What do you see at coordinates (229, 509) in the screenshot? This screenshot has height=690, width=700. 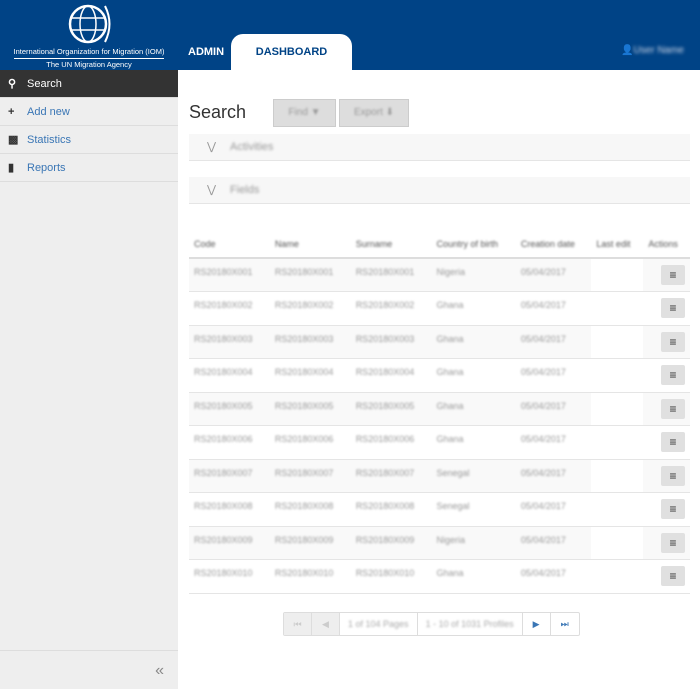 I see `table-cell: RS20180X008` at bounding box center [229, 509].